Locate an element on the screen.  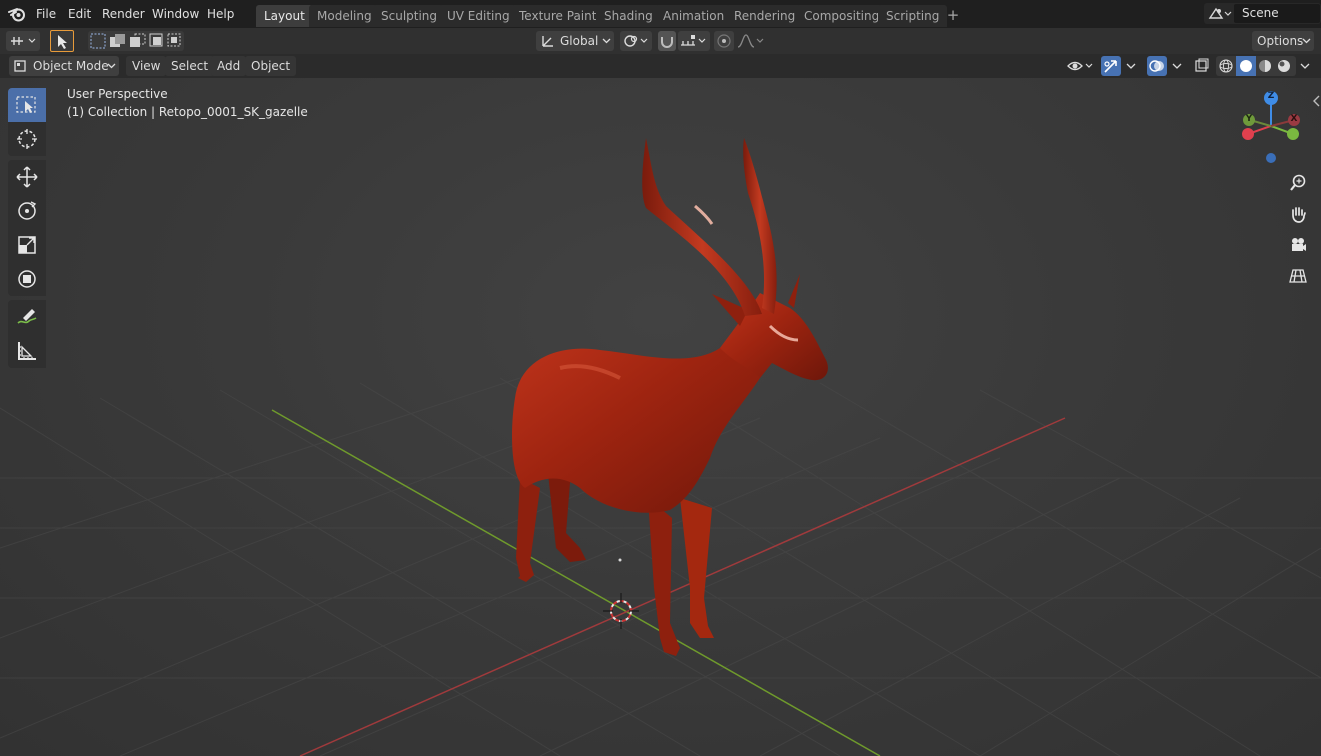
tab-texture-paint: Texture Paint is located at coordinates (558, 16).